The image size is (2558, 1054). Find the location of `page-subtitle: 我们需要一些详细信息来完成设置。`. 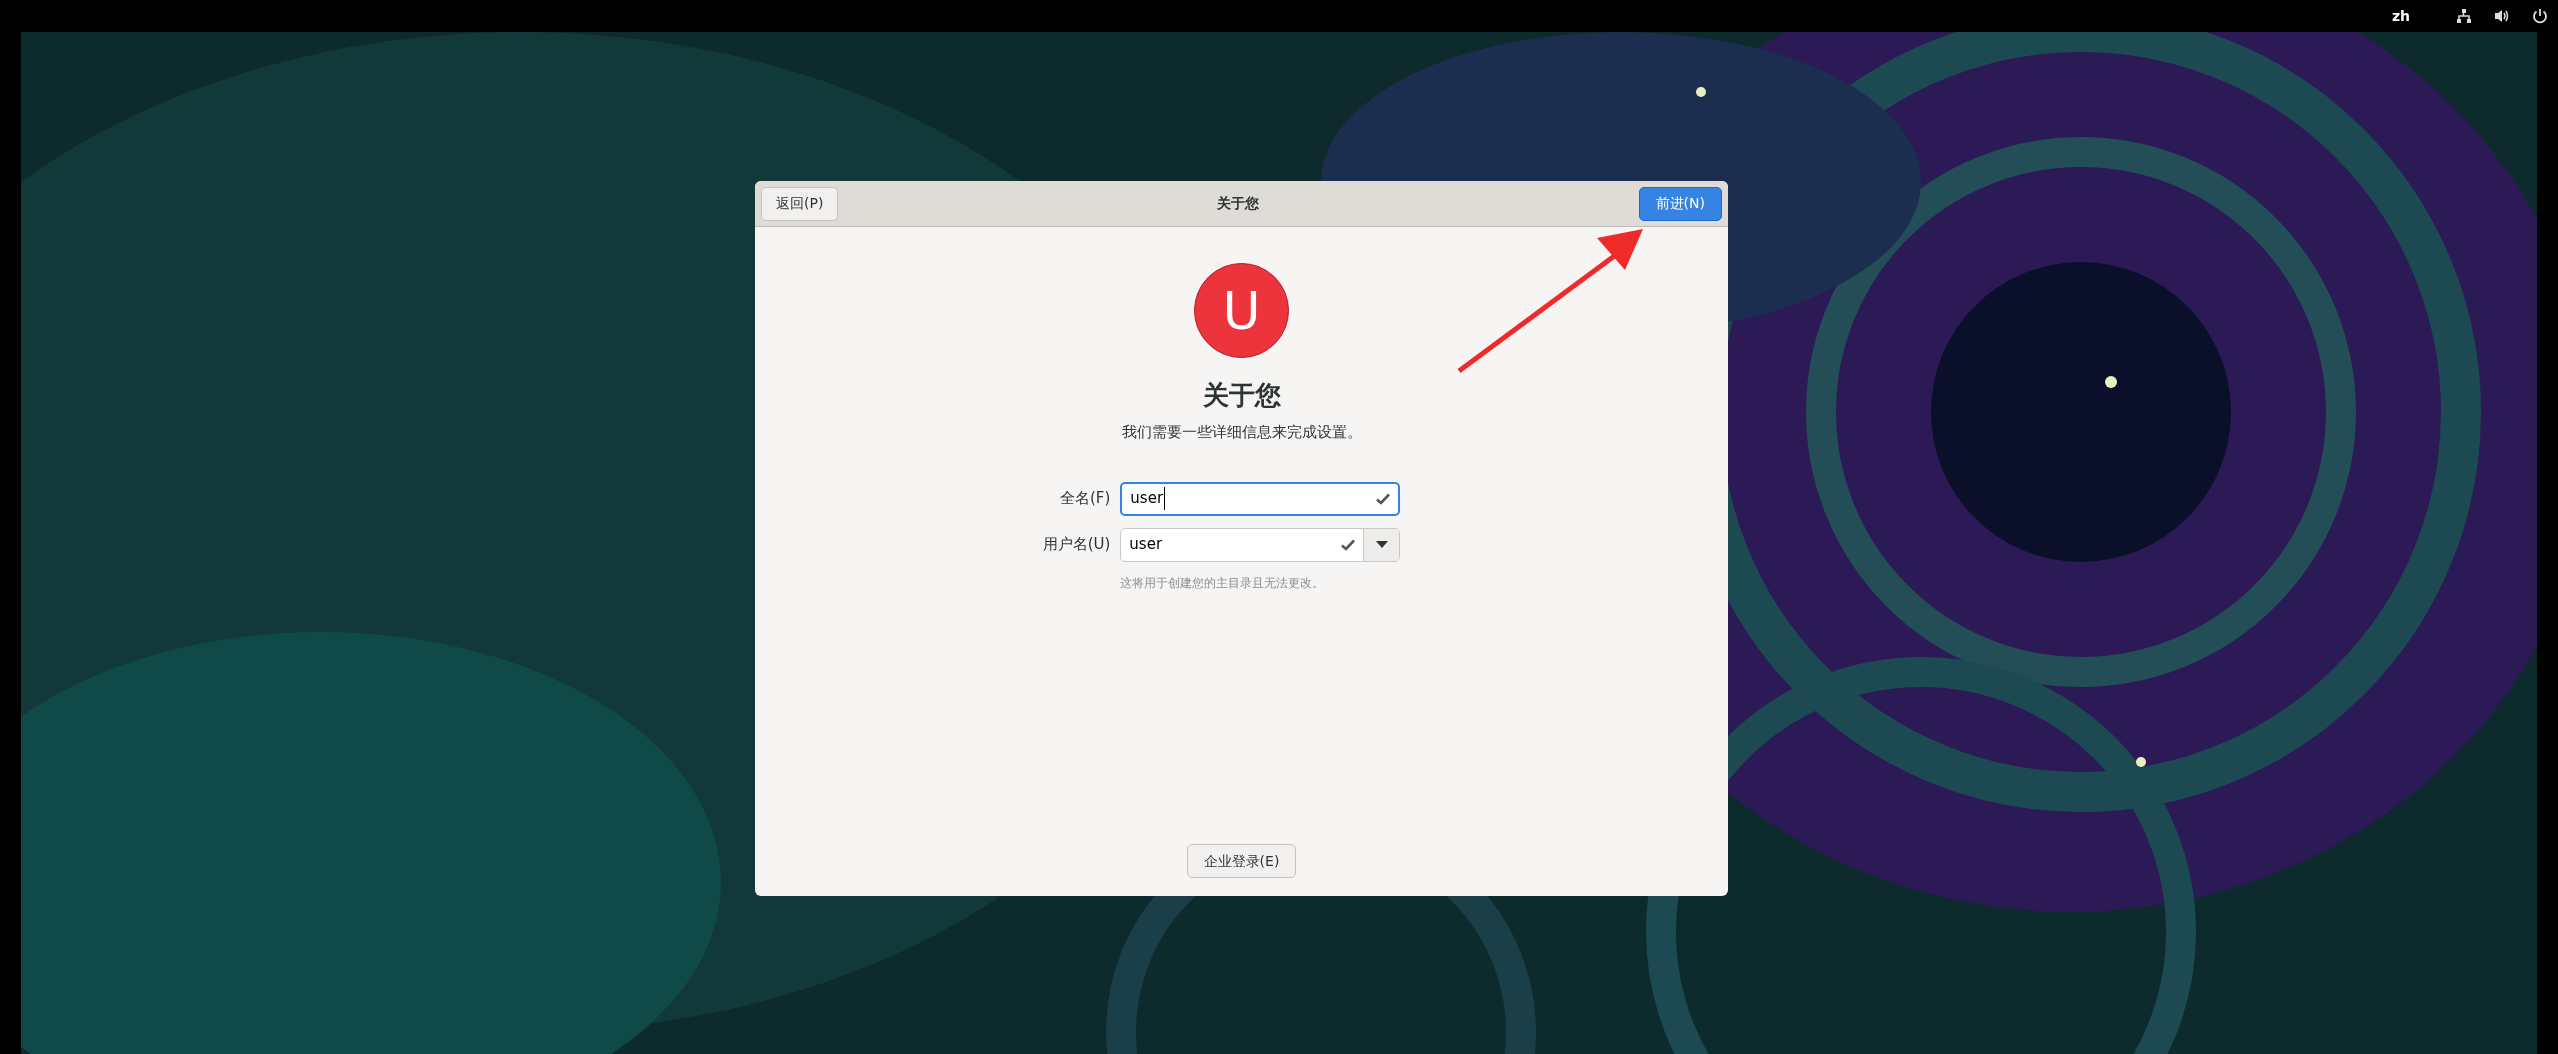

page-subtitle: 我们需要一些详细信息来完成设置。 is located at coordinates (1241, 432).